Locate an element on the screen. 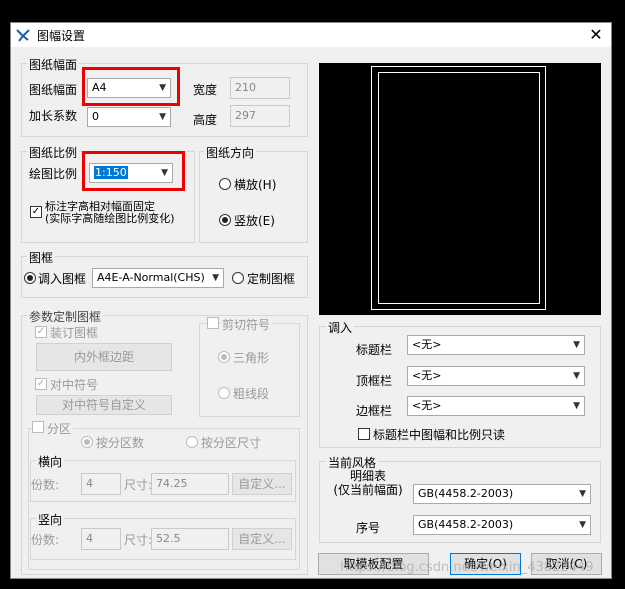 The image size is (625, 589). extend-label: 加长系数 is located at coordinates (53, 116).